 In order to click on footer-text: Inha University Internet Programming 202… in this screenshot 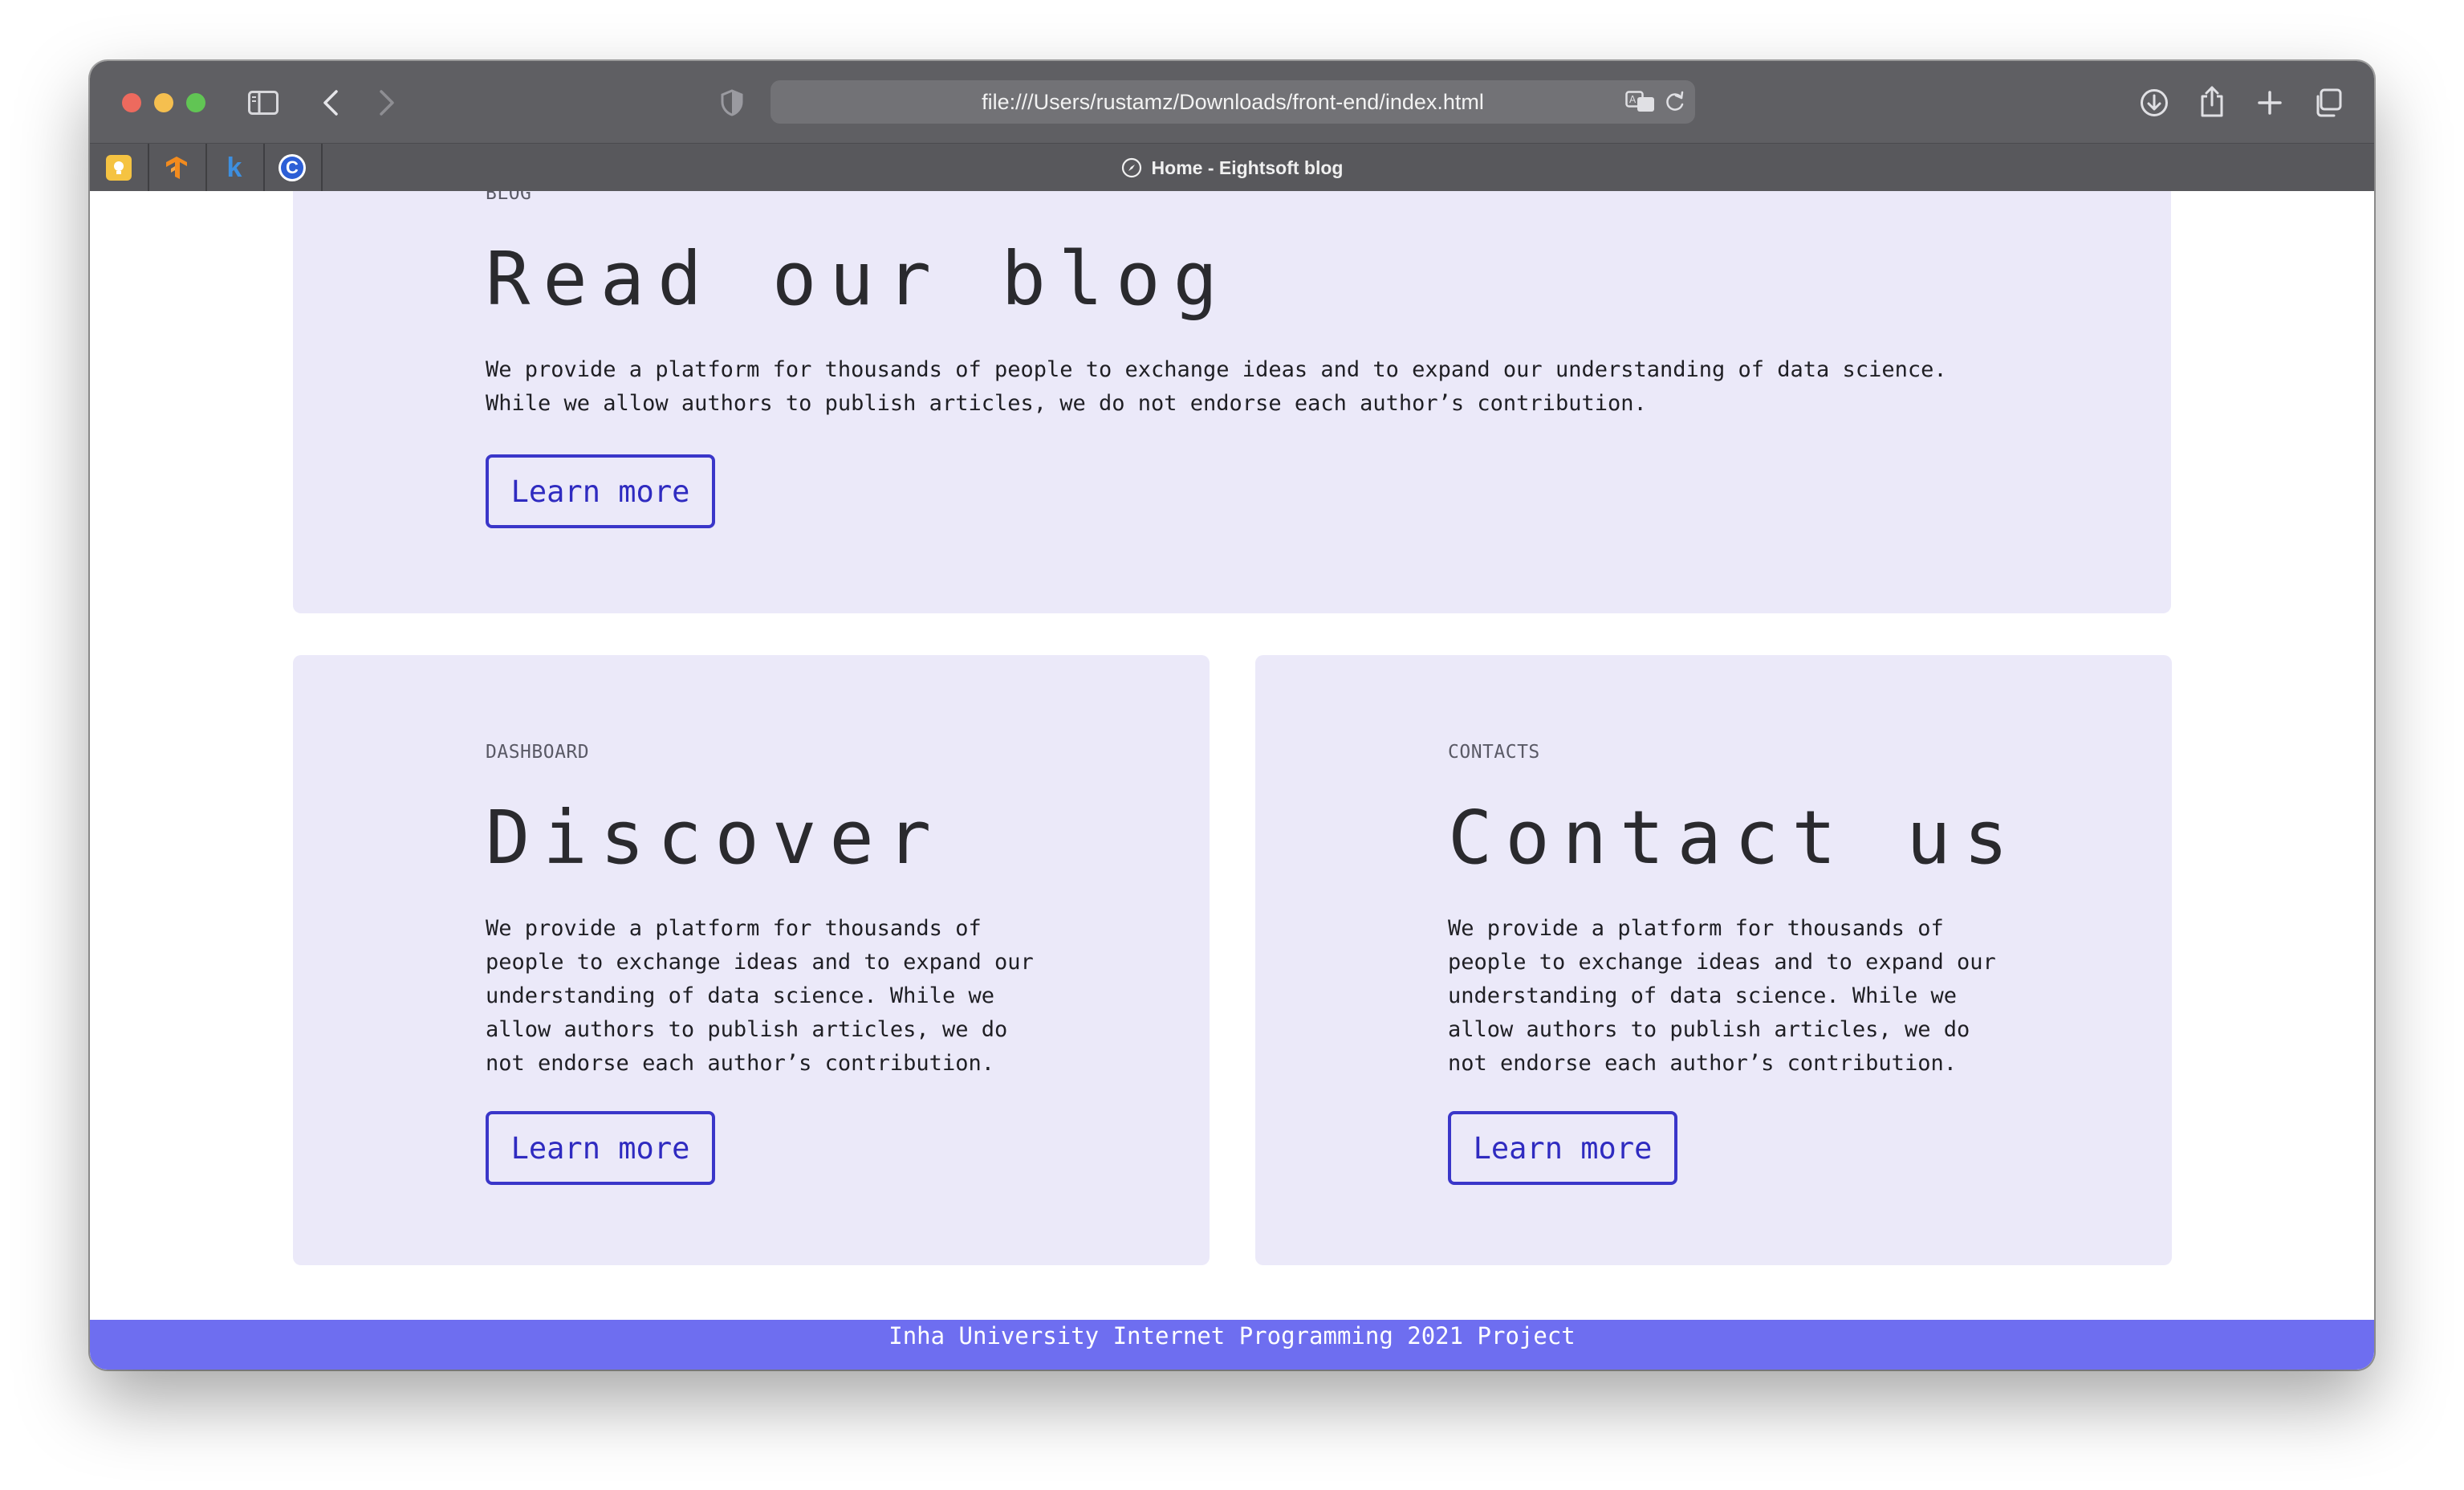, I will do `click(1232, 1336)`.